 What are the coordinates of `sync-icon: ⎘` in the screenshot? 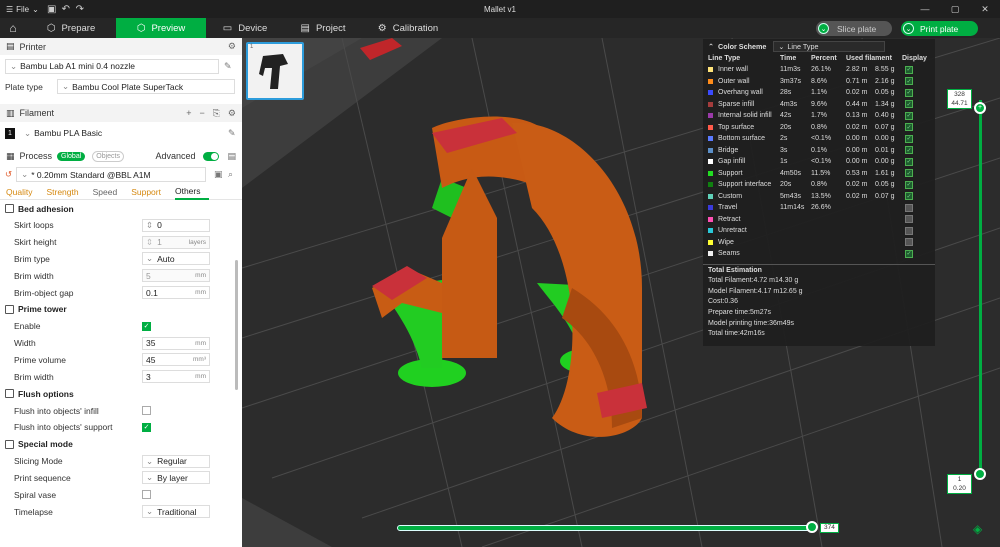 It's located at (216, 113).